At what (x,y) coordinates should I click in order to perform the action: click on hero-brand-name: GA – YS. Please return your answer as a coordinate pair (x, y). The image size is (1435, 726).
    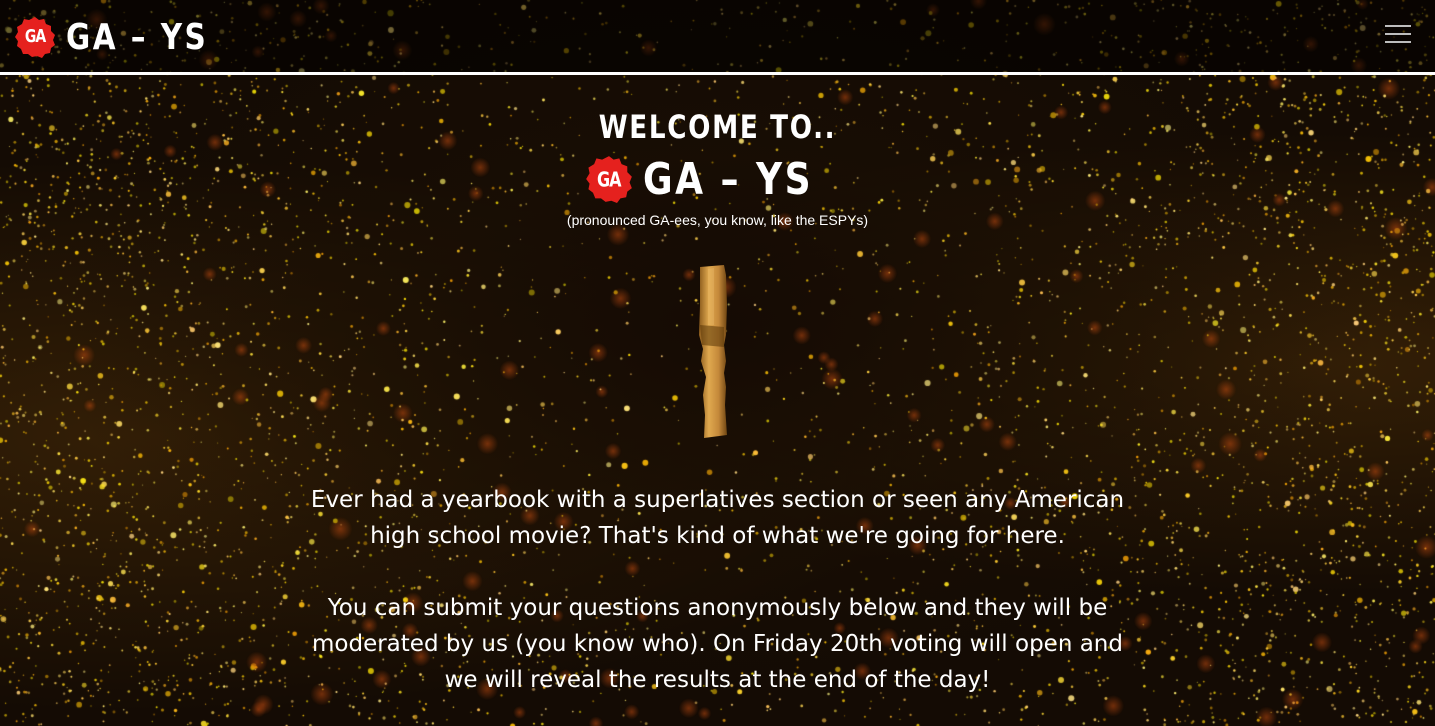
    Looking at the image, I should click on (727, 179).